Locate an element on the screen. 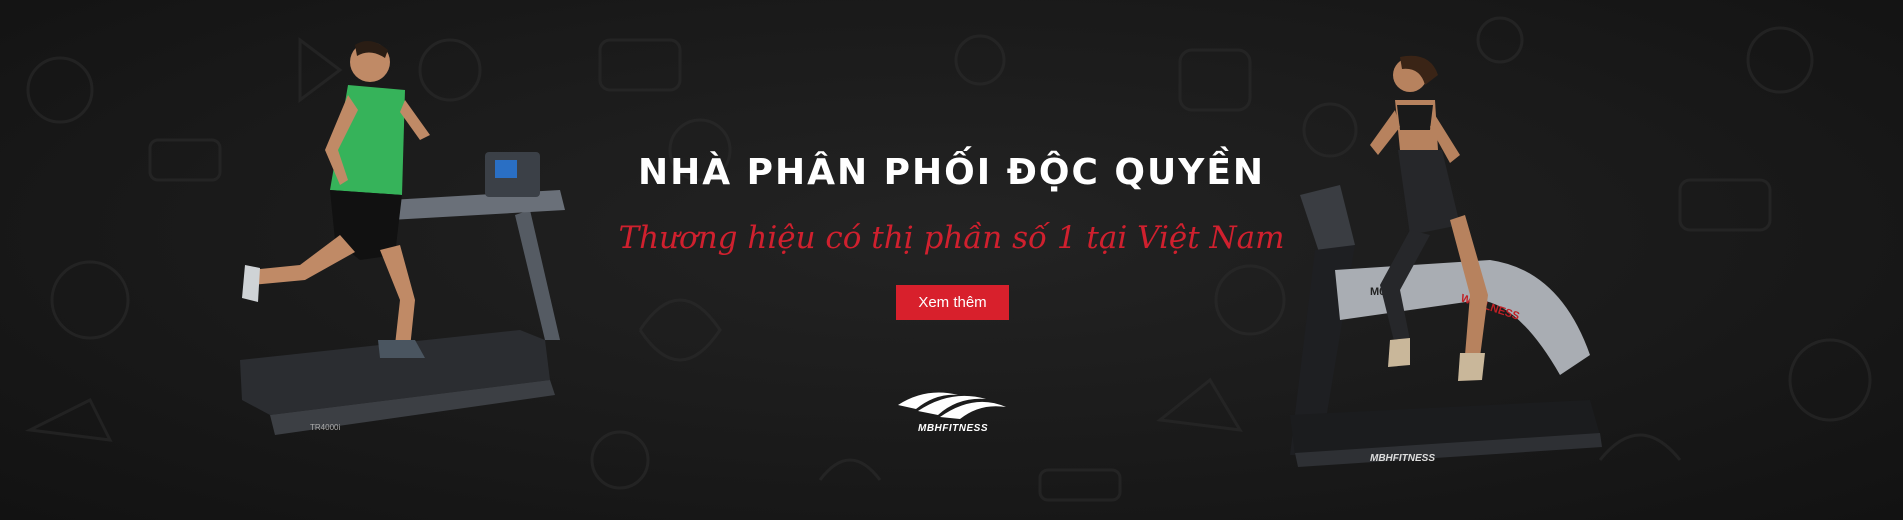  mbh-fitness-logo-text: MBHFITNESS is located at coordinates (953, 428).